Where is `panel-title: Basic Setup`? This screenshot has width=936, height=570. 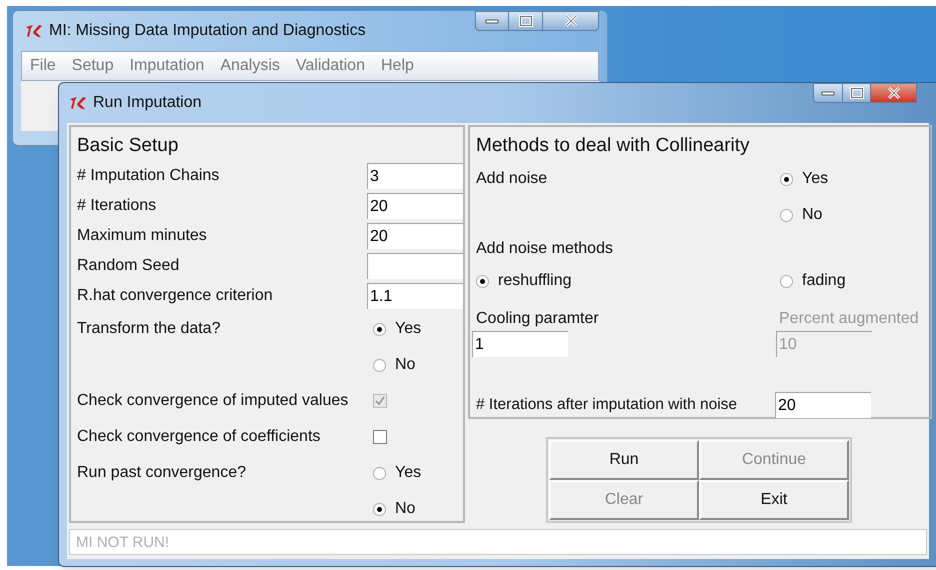
panel-title: Basic Setup is located at coordinates (128, 146).